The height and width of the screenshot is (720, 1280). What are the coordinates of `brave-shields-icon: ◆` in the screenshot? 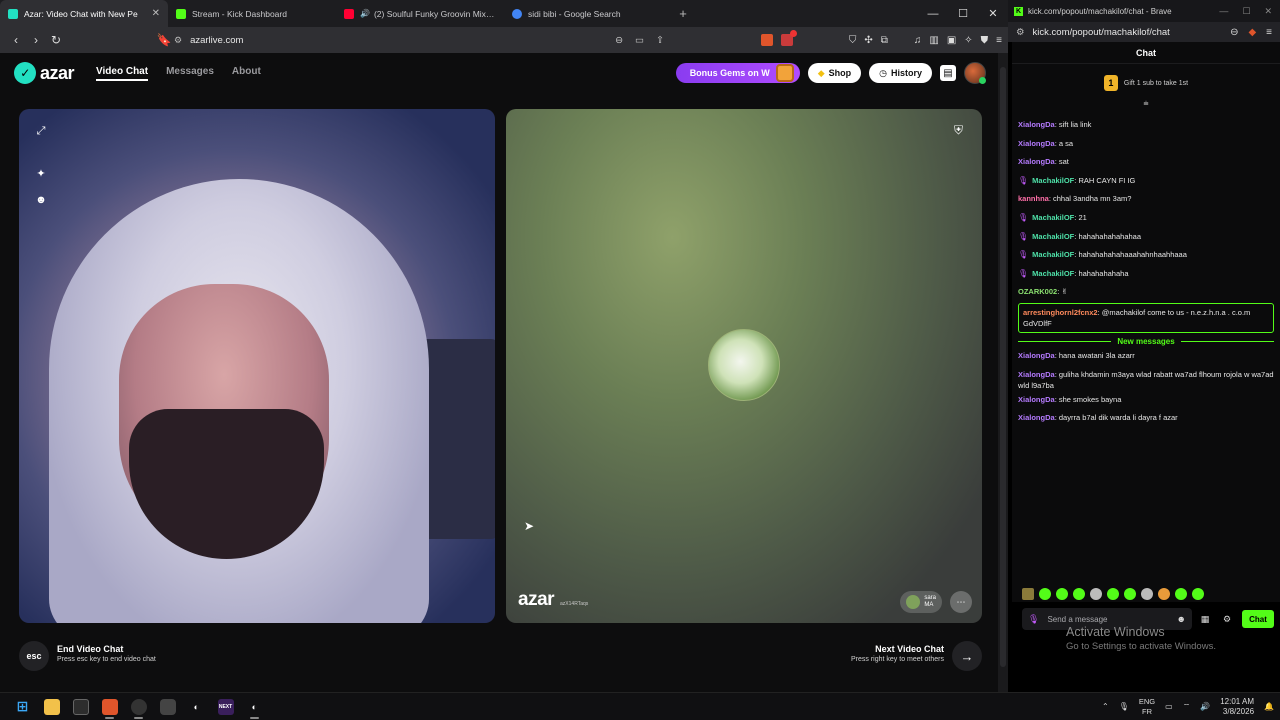 It's located at (1252, 32).